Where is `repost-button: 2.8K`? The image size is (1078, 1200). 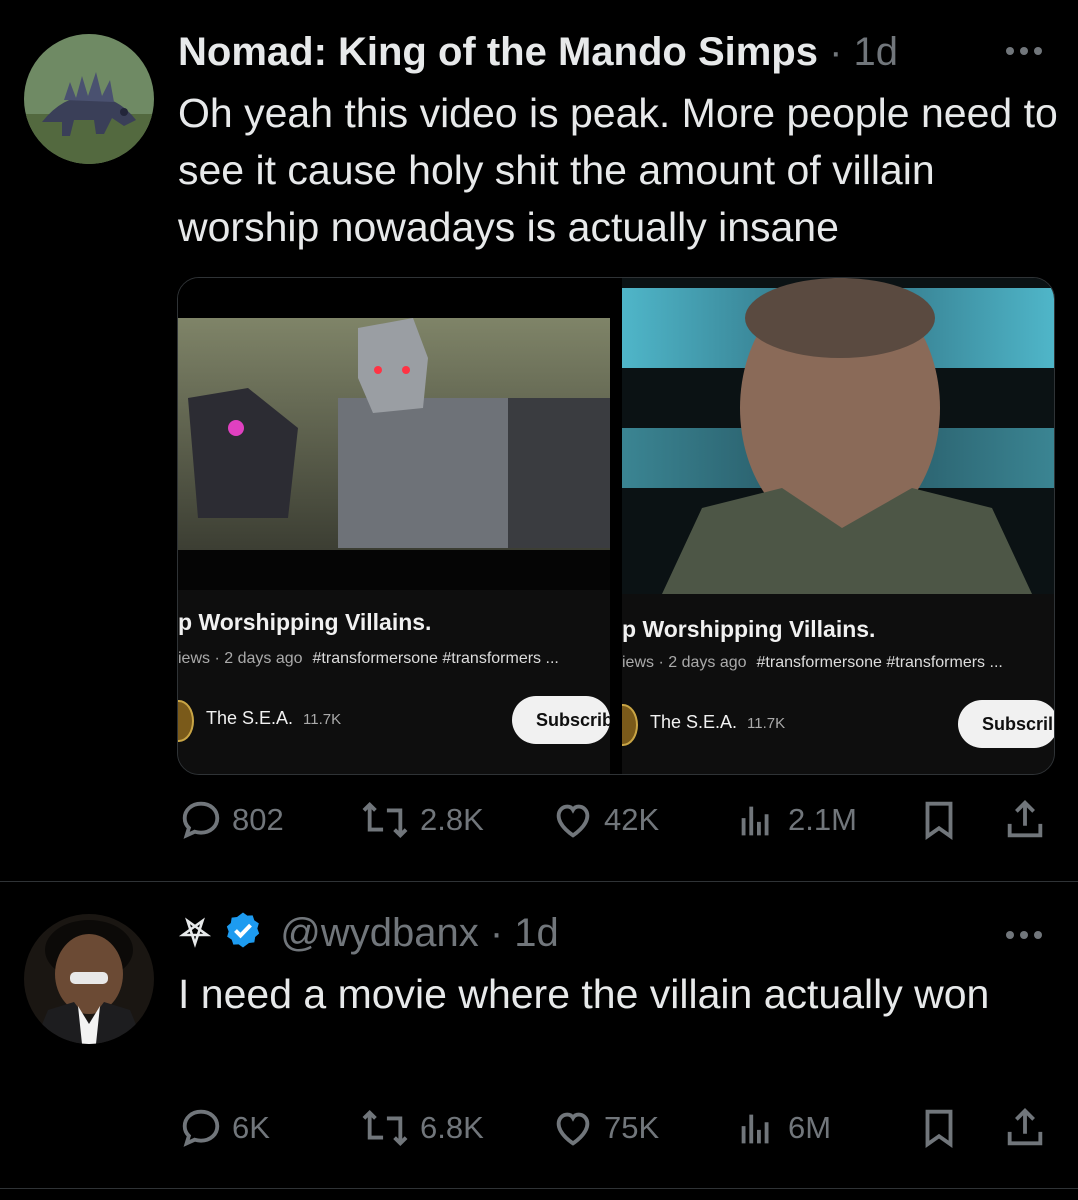
repost-button: 2.8K is located at coordinates (421, 820).